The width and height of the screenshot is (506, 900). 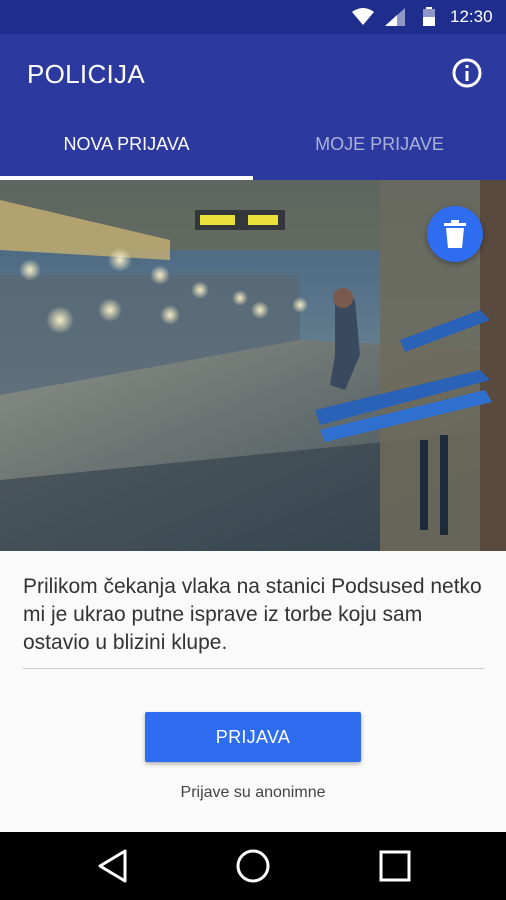 What do you see at coordinates (467, 73) in the screenshot?
I see `info-icon` at bounding box center [467, 73].